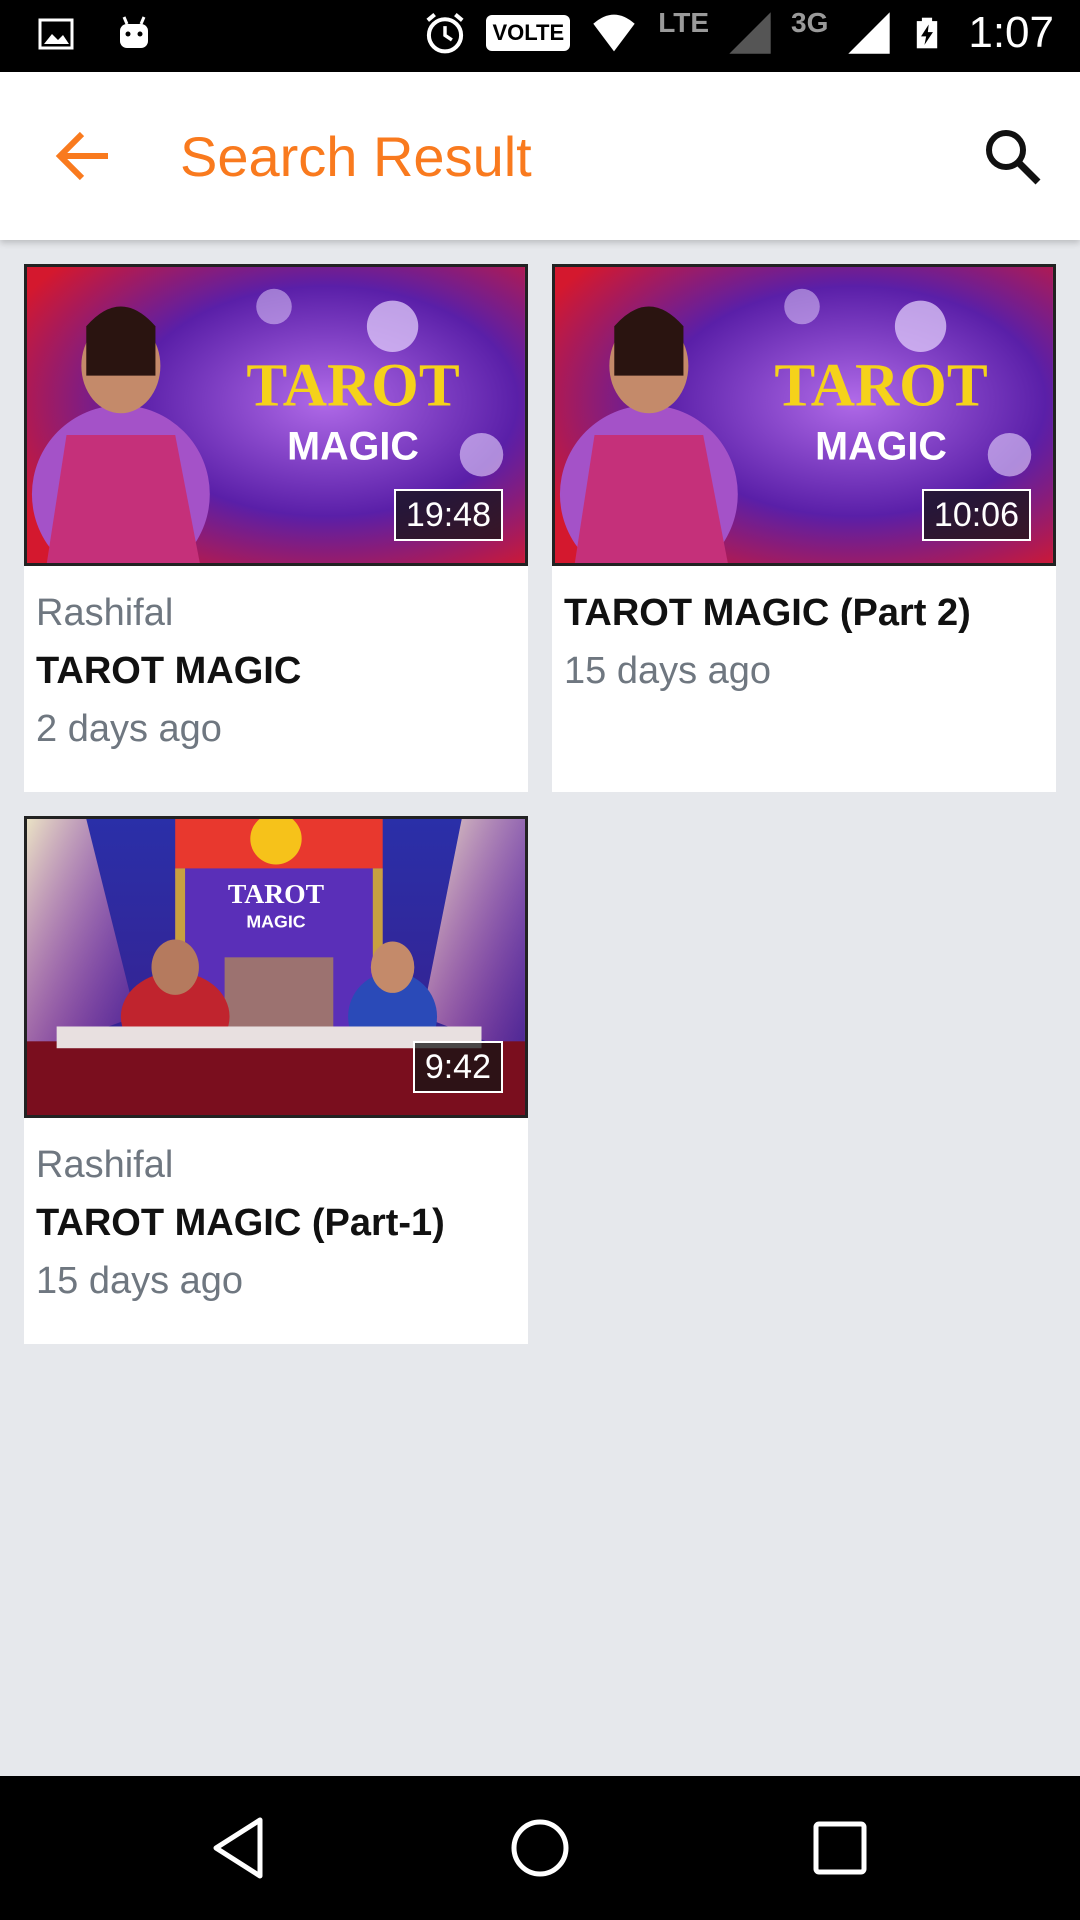 Image resolution: width=1080 pixels, height=1920 pixels. I want to click on video-title: TAROT MAGIC (Part 2), so click(767, 613).